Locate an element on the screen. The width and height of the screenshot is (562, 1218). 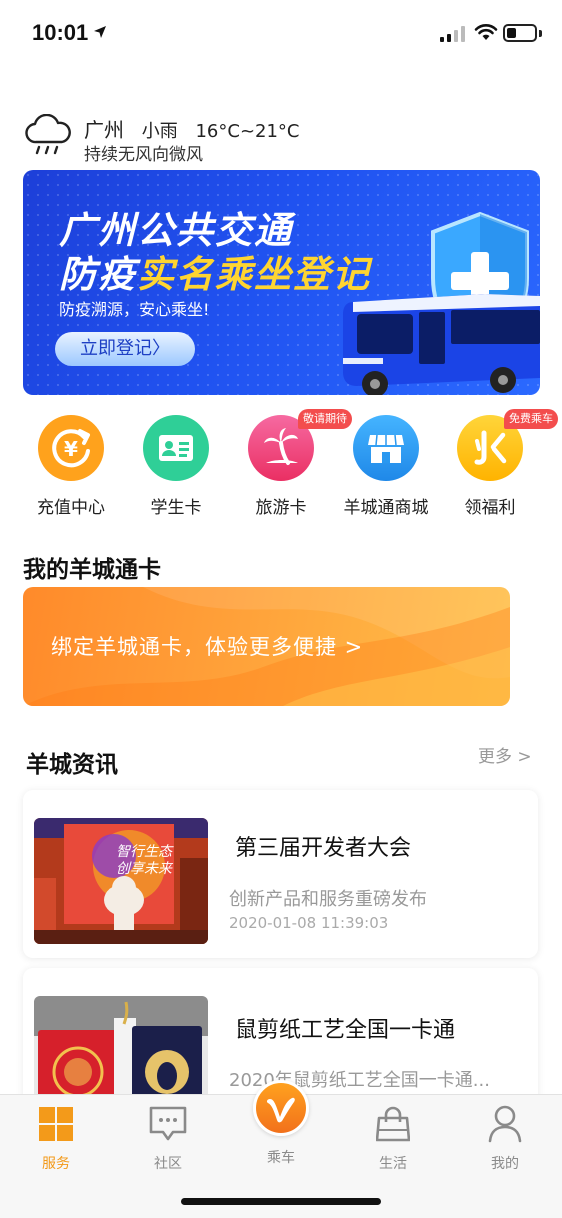
tab-label-community: 社区 is located at coordinates (168, 1164).